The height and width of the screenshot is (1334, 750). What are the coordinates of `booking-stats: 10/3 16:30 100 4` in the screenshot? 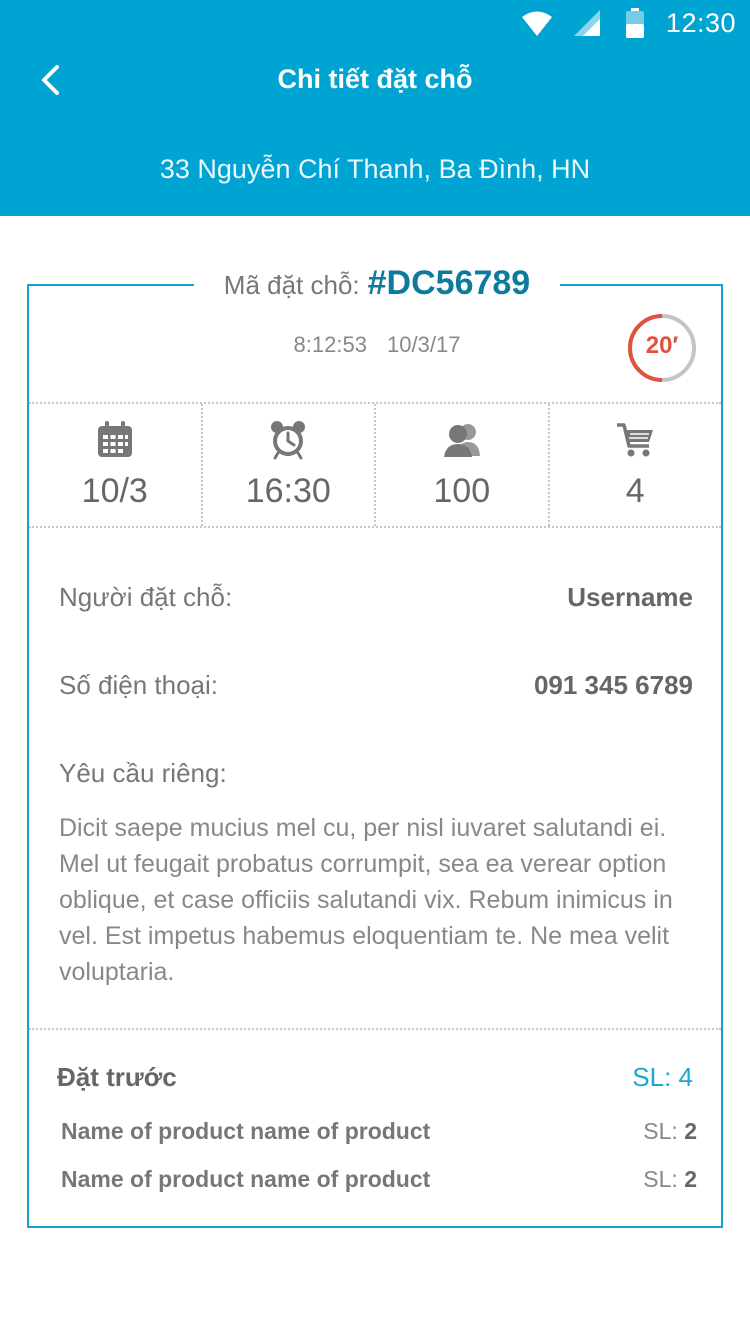 It's located at (375, 465).